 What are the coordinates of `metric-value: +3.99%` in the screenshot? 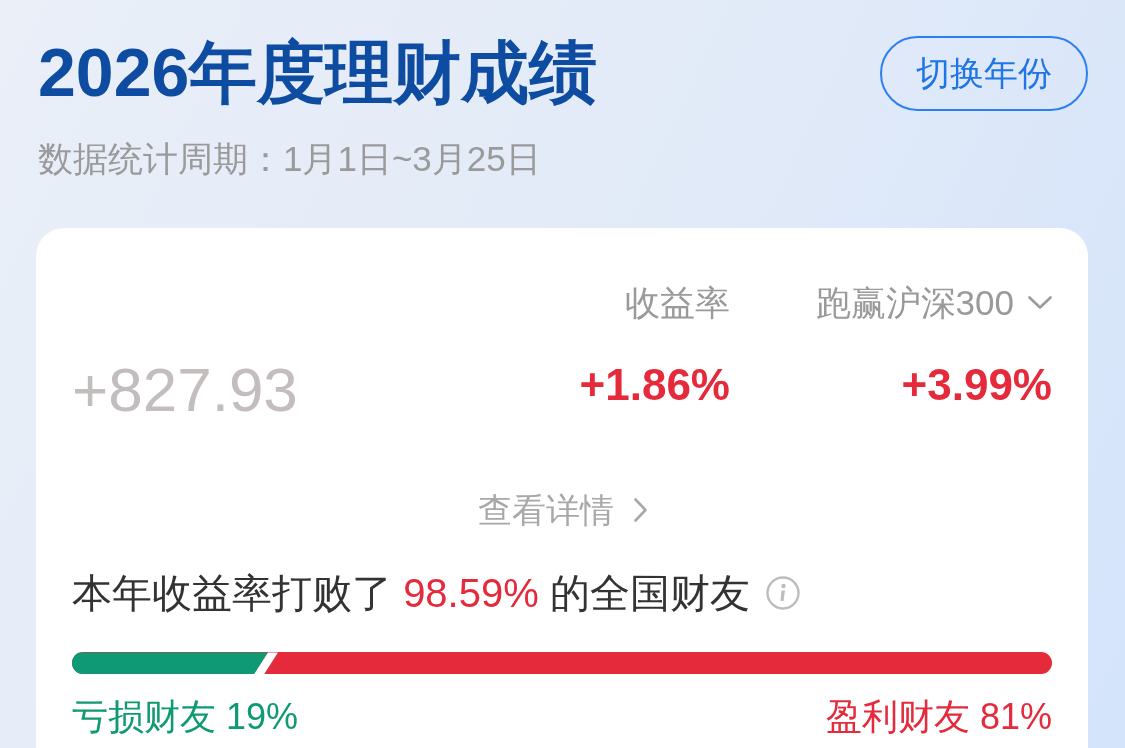 It's located at (976, 384).